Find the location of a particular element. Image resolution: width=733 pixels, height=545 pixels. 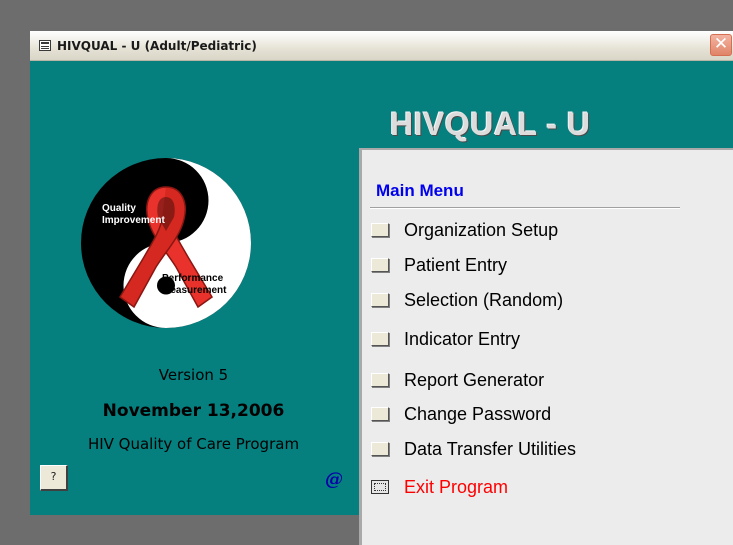

menu-button-selection-random is located at coordinates (380, 300).